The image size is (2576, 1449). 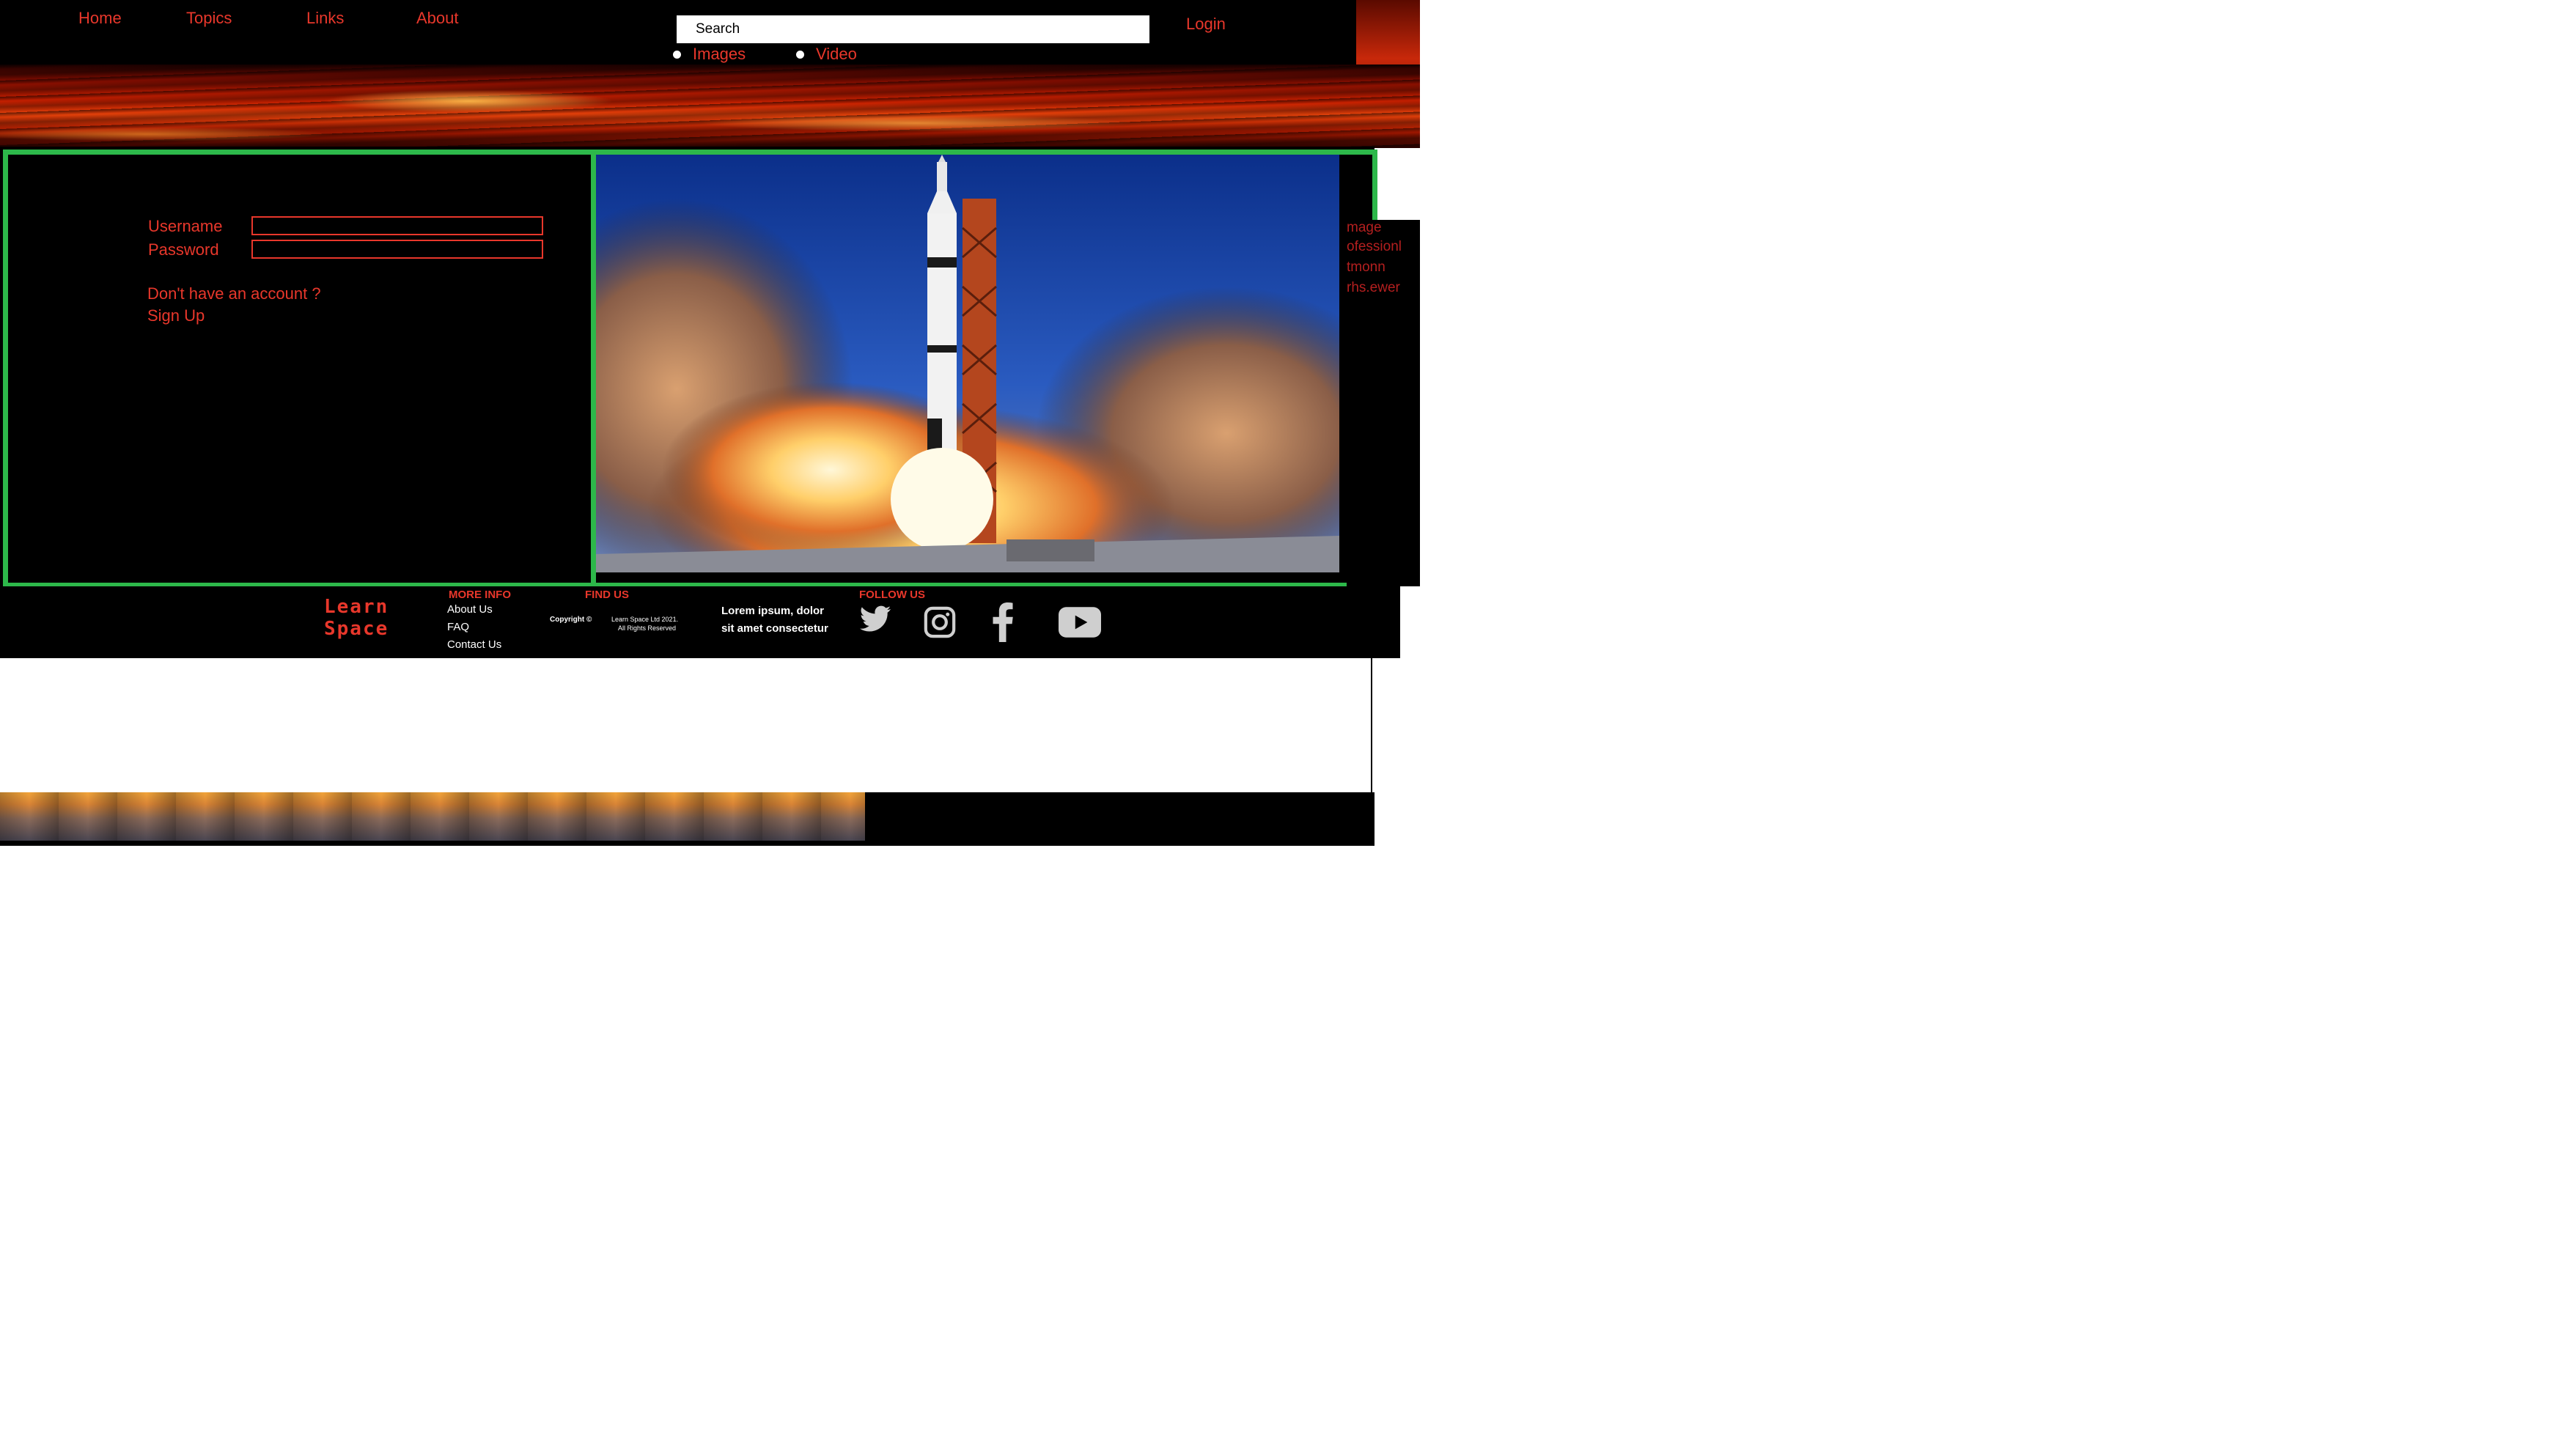 I want to click on search-option-label: Video, so click(x=837, y=54).